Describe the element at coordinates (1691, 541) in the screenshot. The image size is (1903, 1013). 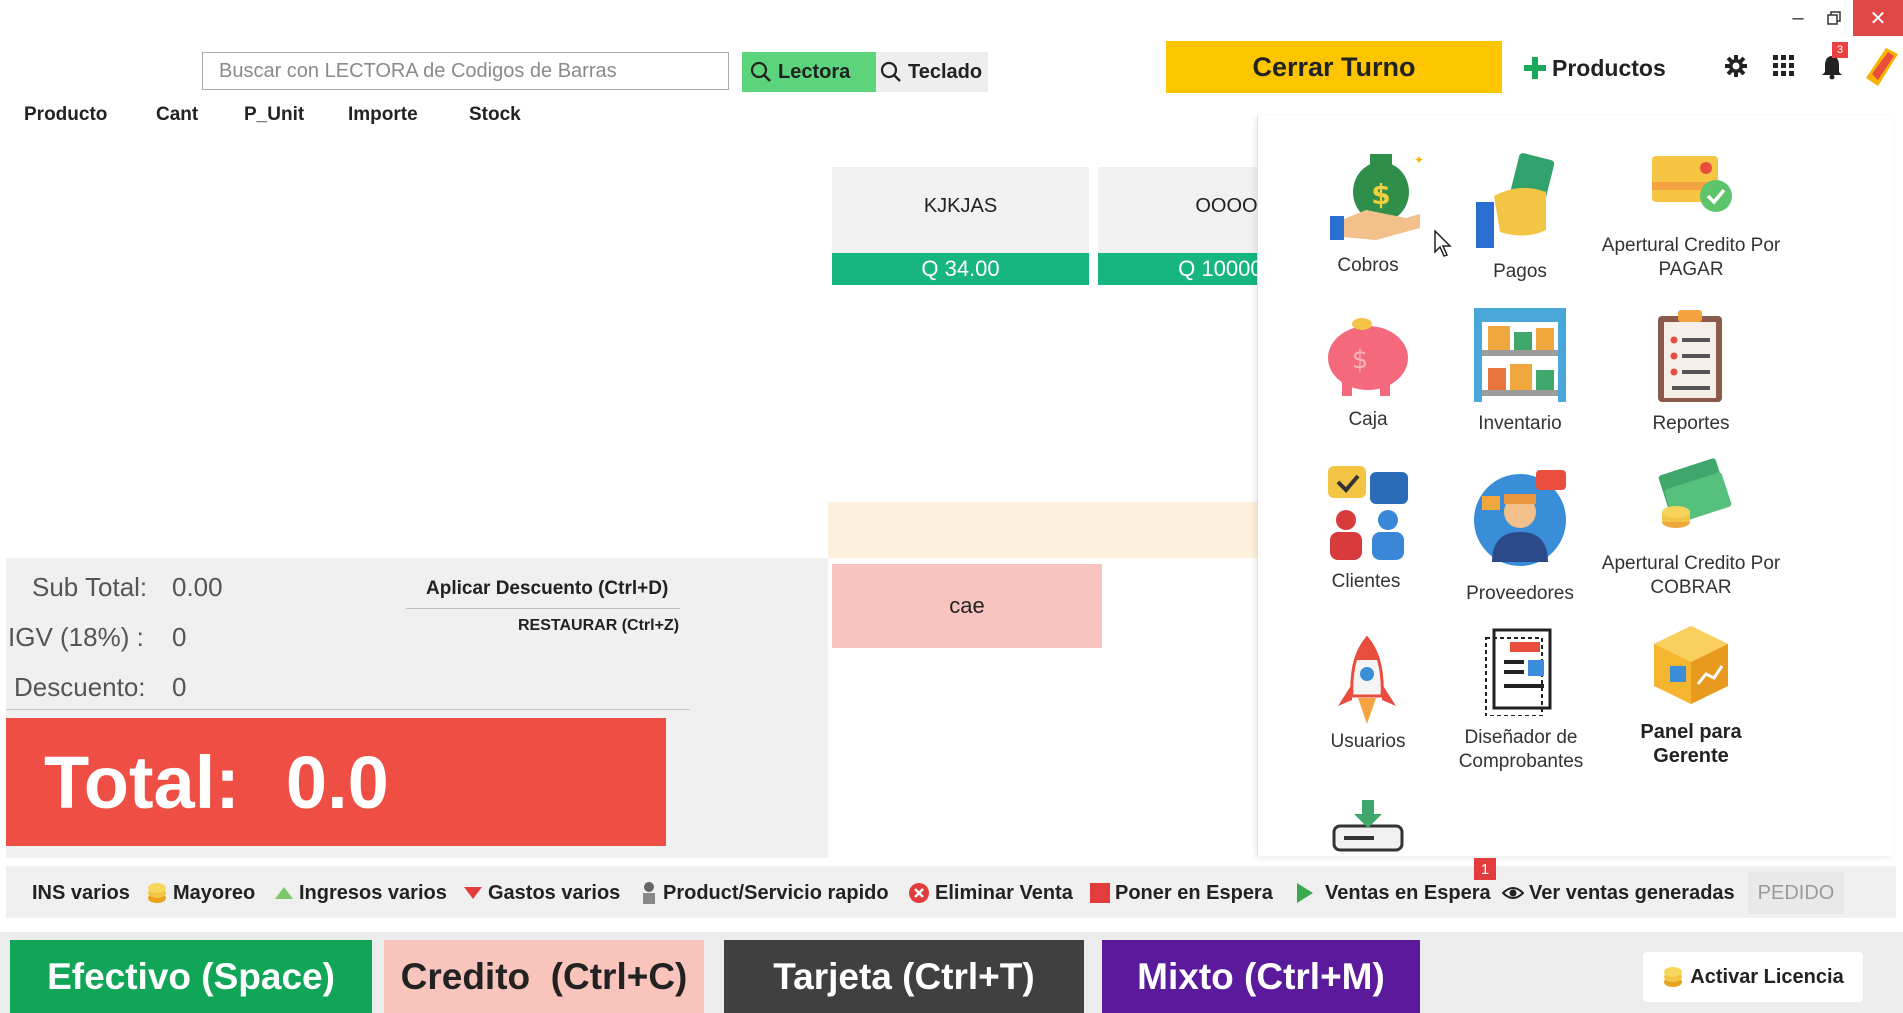
I see `menu-credito-cobrar: Apertural Credito Por COBRAR` at that location.